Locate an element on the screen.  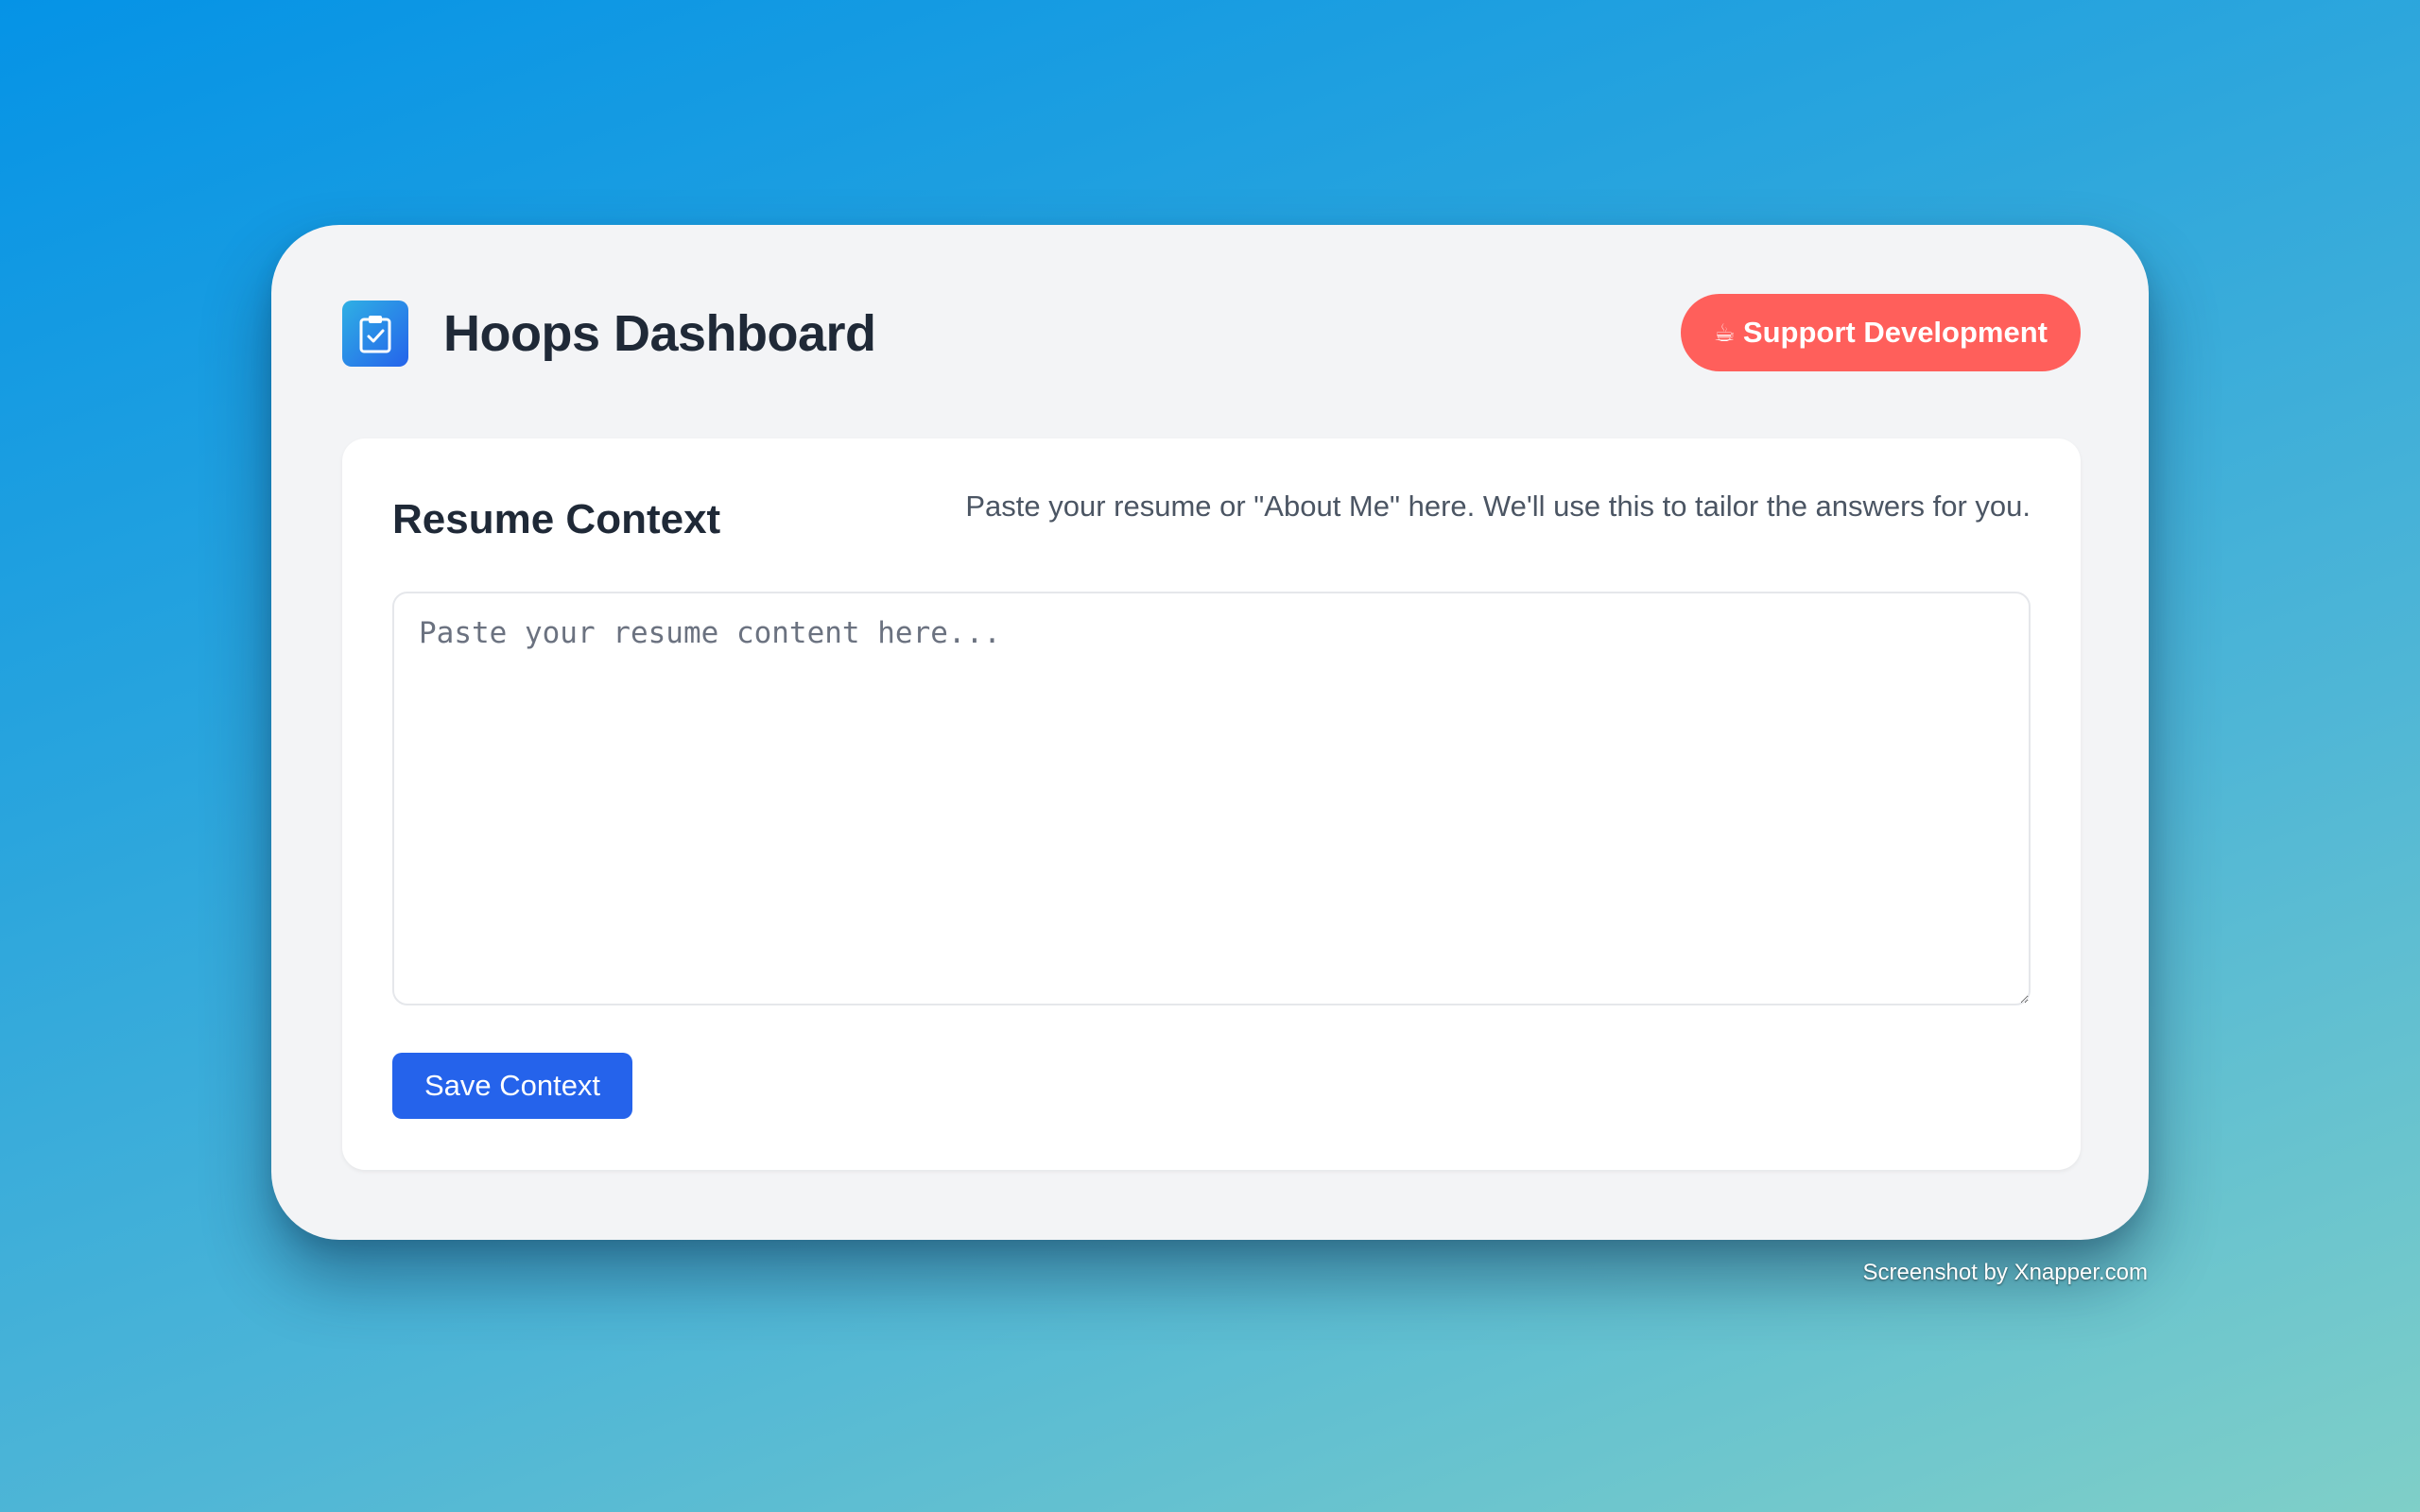
save-context-button: Save Context is located at coordinates (512, 1086).